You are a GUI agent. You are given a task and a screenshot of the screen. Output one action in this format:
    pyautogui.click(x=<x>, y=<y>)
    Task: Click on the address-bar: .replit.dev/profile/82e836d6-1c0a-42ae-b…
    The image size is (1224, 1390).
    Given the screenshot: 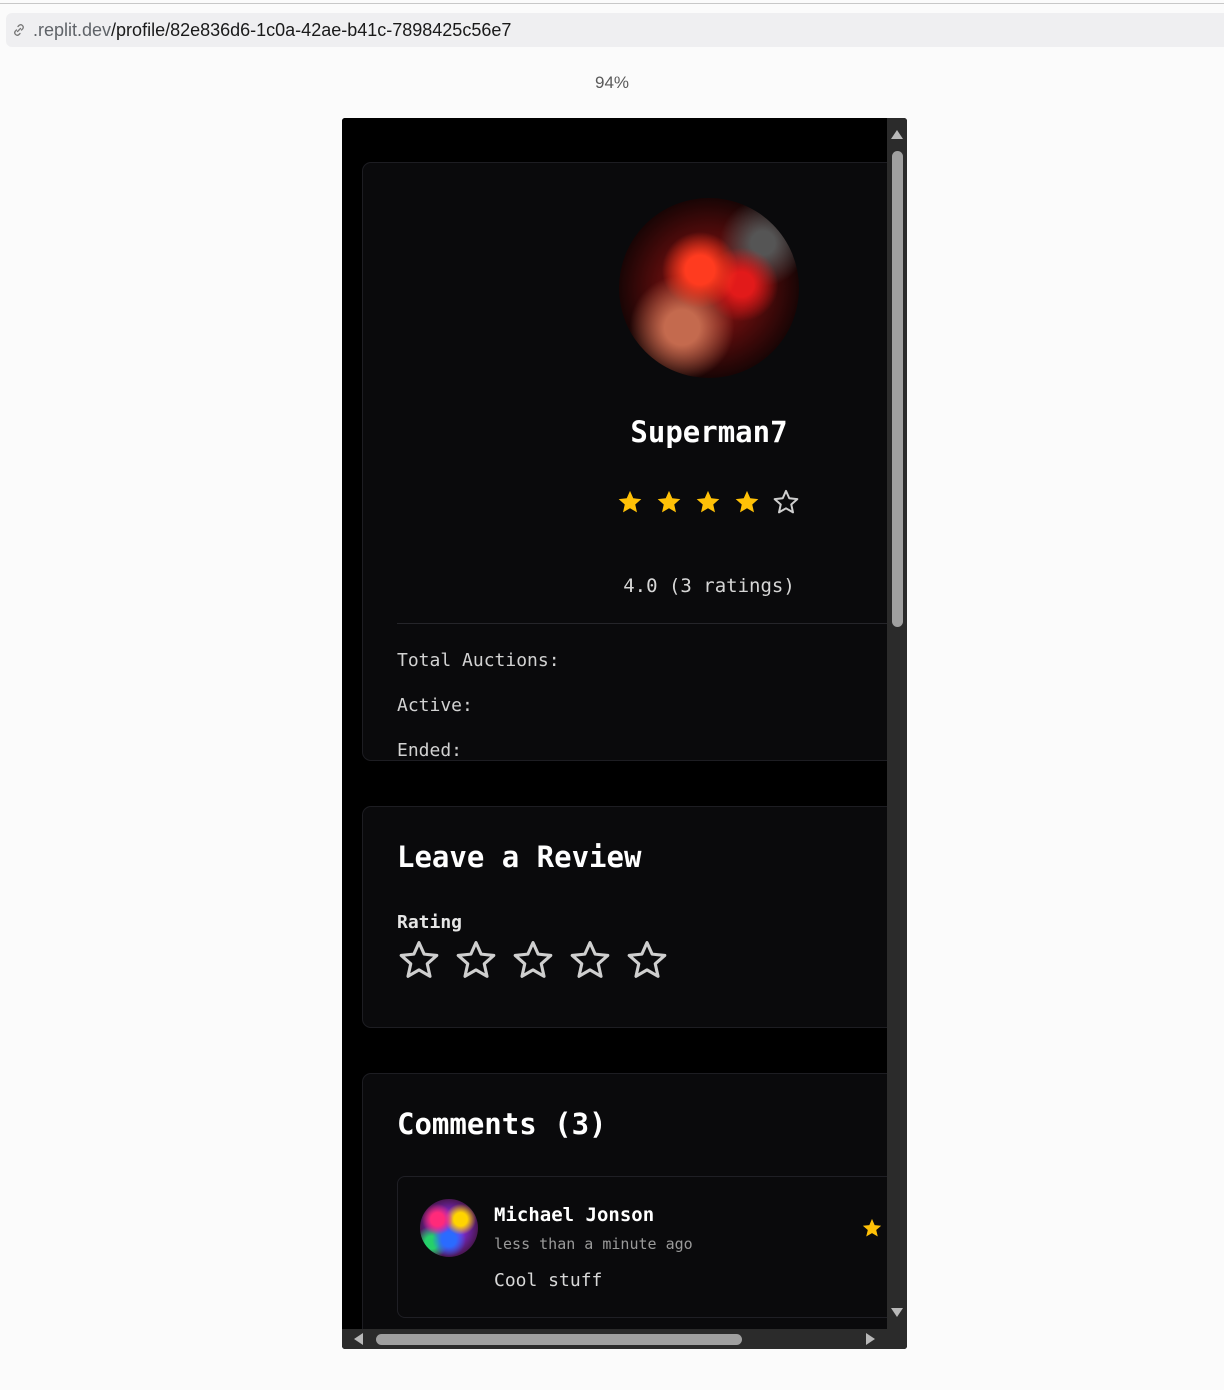 What is the action you would take?
    pyautogui.click(x=615, y=30)
    